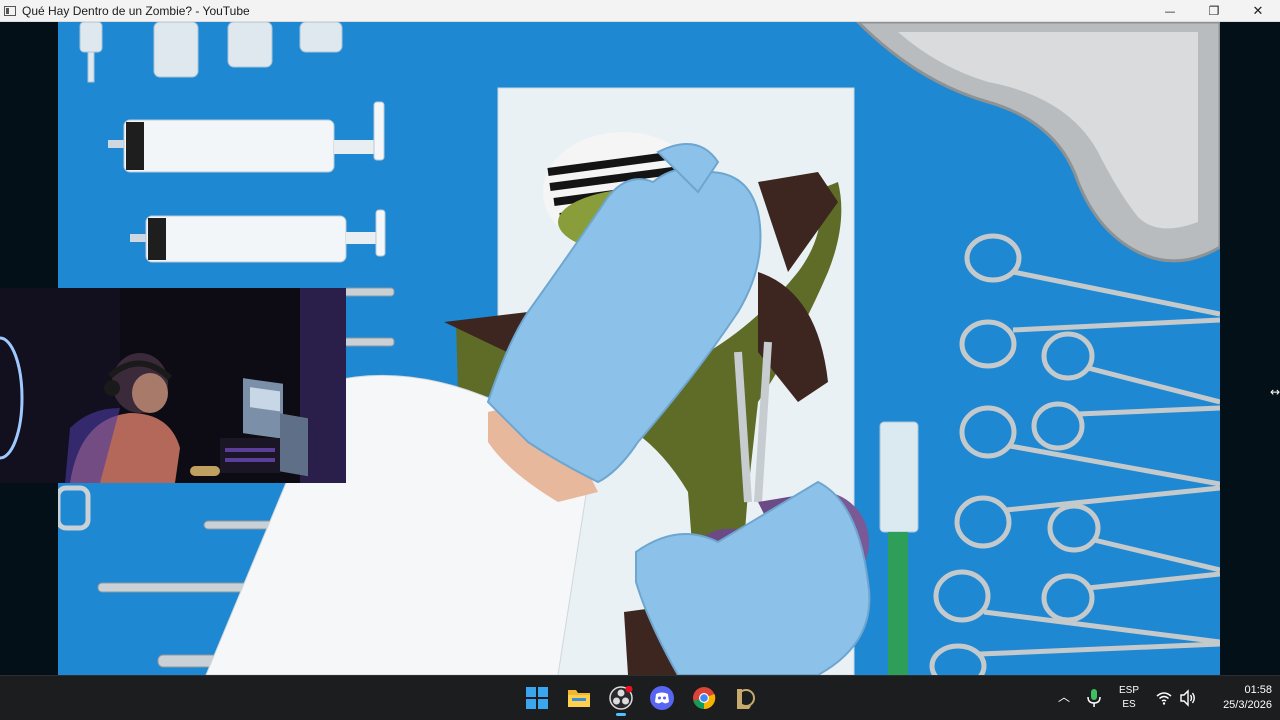 The width and height of the screenshot is (1280, 720). I want to click on obs-icon, so click(621, 698).